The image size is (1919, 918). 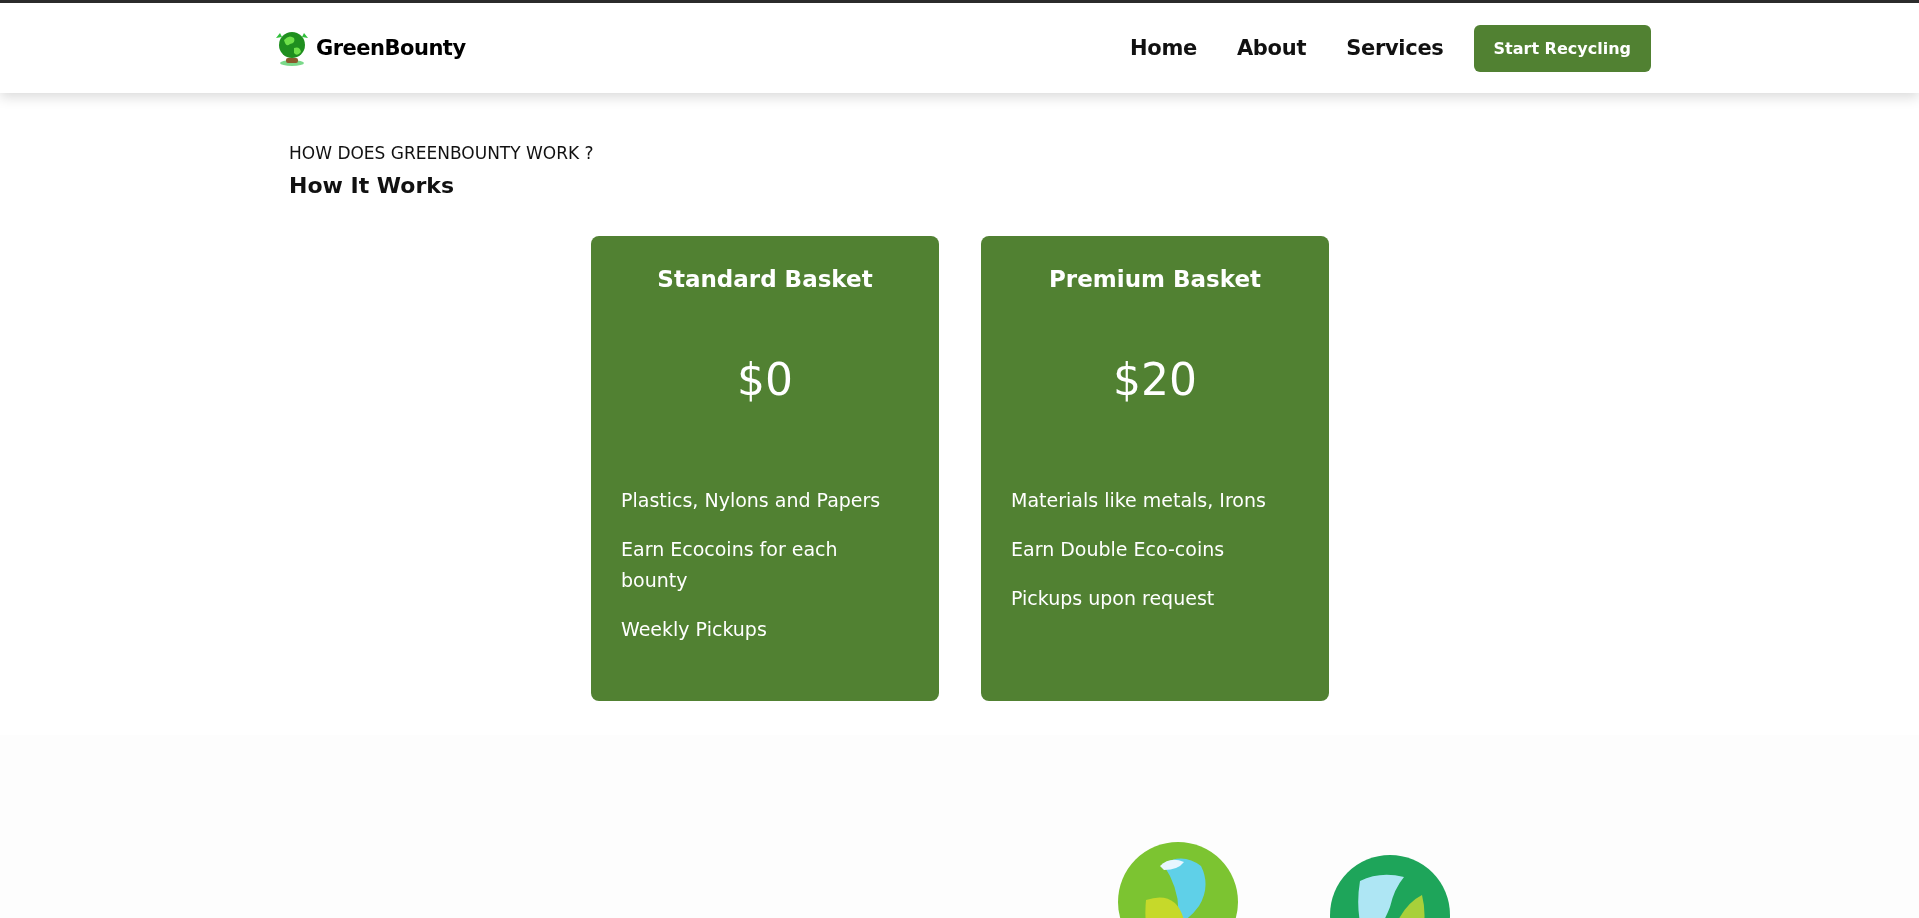 What do you see at coordinates (1163, 48) in the screenshot?
I see `nav-link: Home` at bounding box center [1163, 48].